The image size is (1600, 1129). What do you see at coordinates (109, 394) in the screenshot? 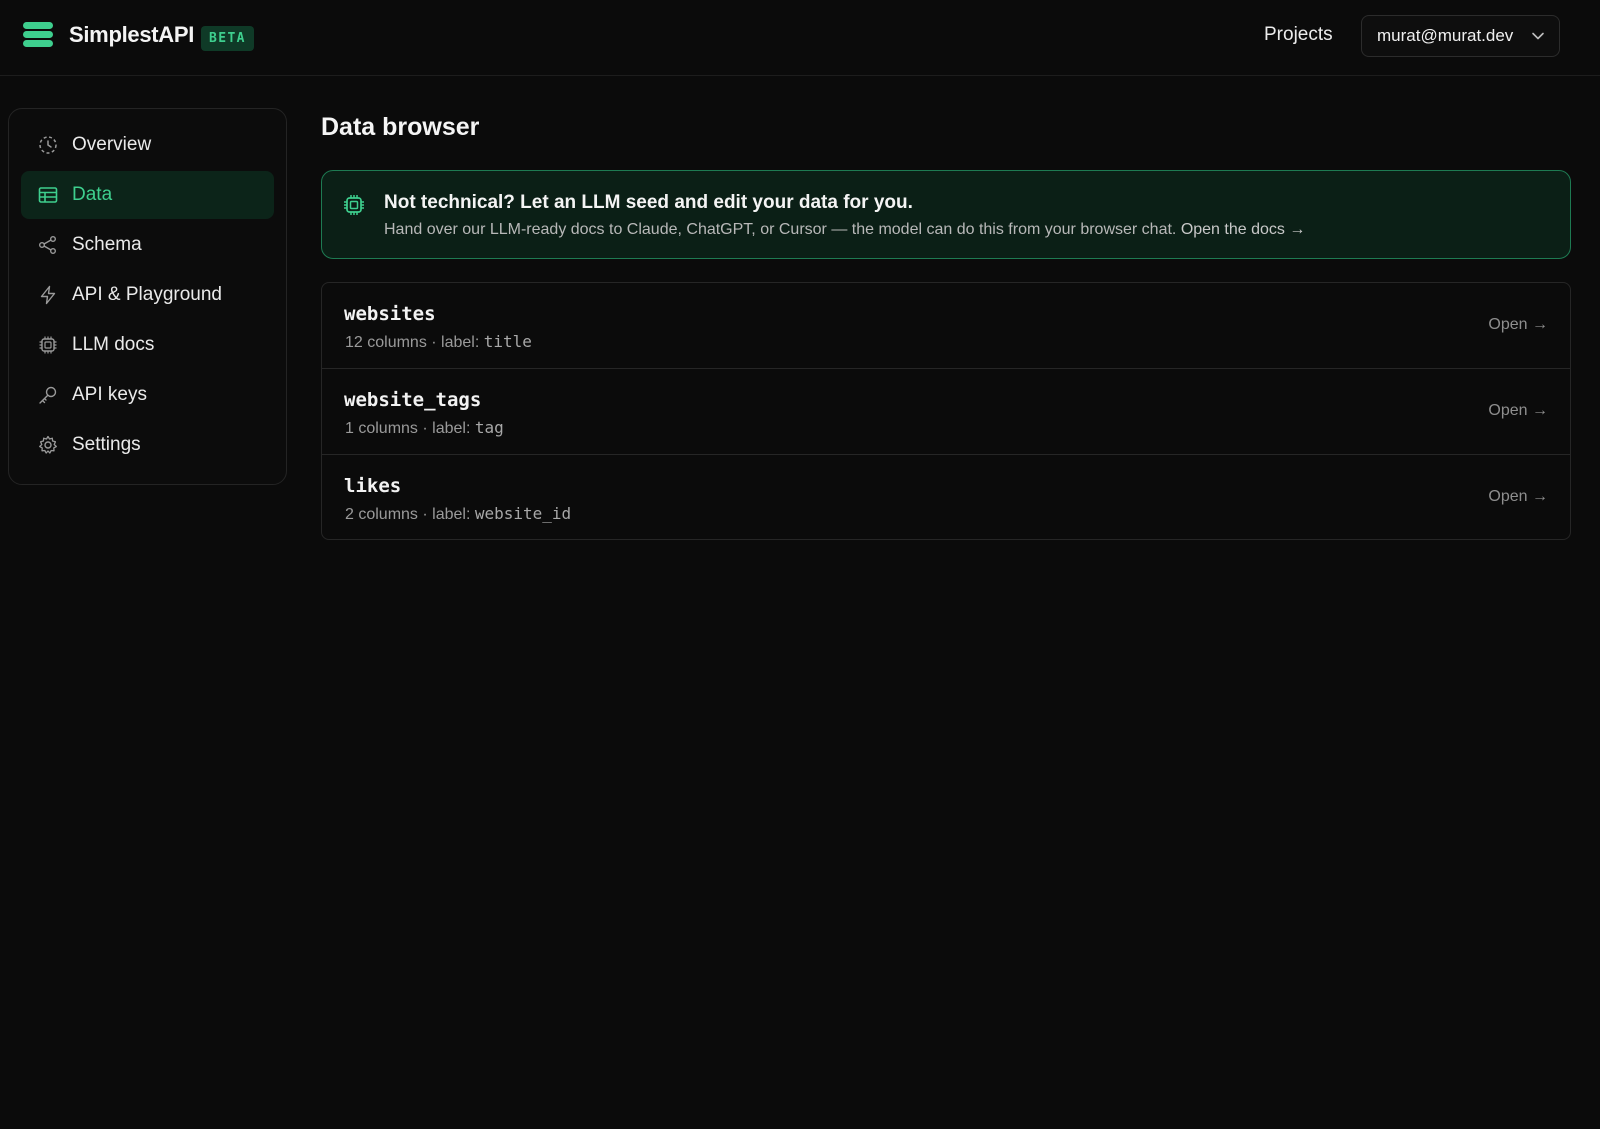
I see `sidebar-item-label: API keys` at bounding box center [109, 394].